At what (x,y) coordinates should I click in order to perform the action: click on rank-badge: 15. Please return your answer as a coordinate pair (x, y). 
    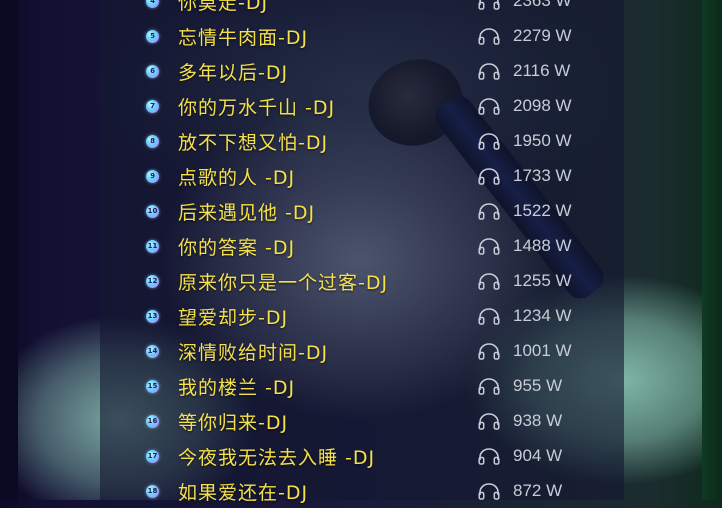
    Looking at the image, I should click on (152, 386).